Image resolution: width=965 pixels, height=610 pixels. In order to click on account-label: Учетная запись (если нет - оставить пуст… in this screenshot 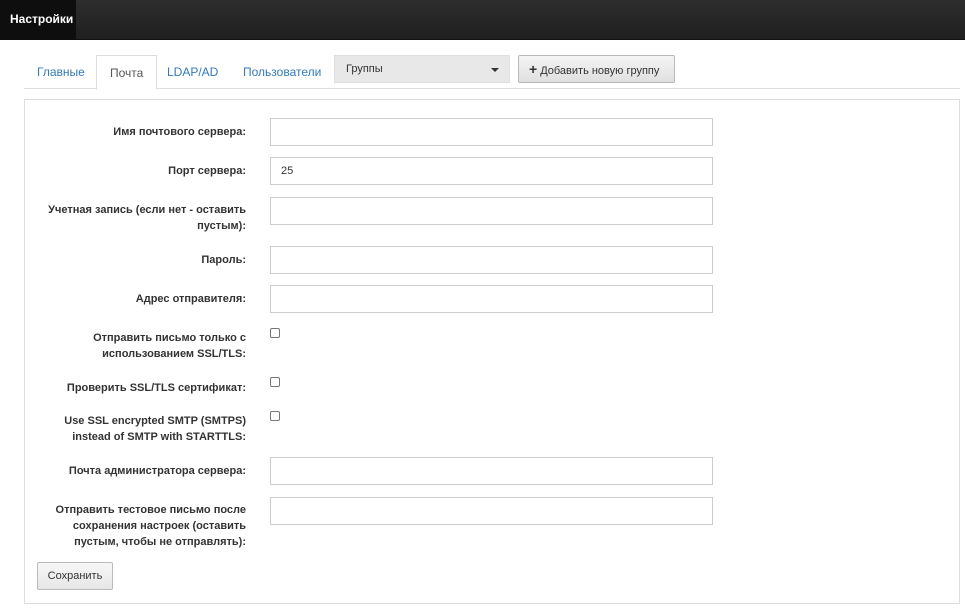, I will do `click(147, 218)`.